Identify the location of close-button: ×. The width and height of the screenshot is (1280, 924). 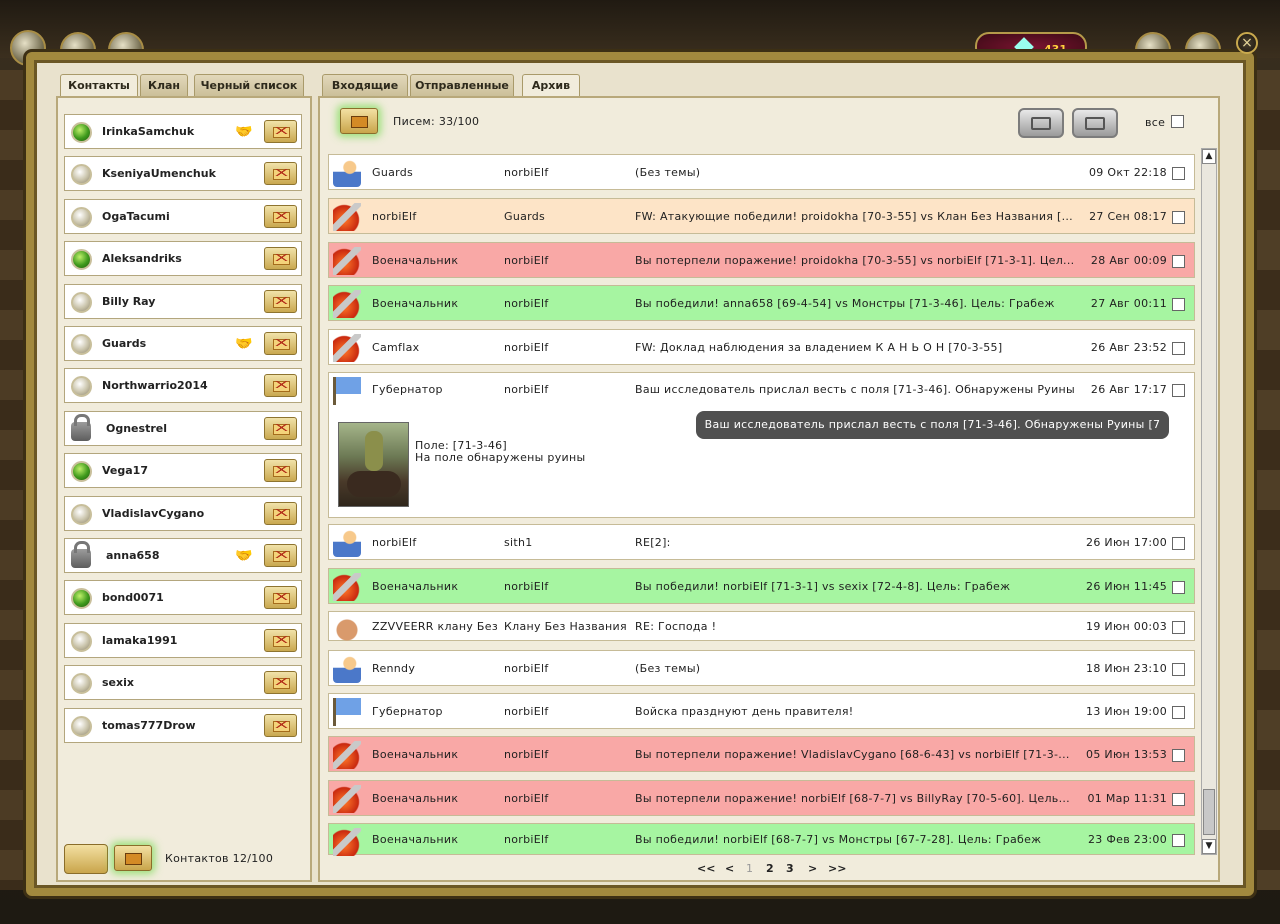
(1247, 43).